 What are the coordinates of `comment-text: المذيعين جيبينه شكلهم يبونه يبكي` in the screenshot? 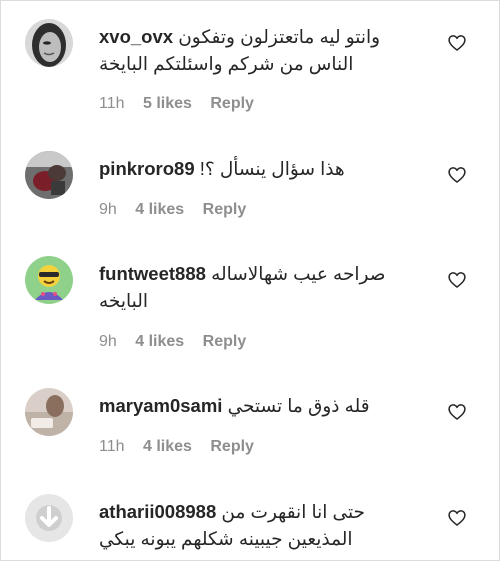 It's located at (226, 538).